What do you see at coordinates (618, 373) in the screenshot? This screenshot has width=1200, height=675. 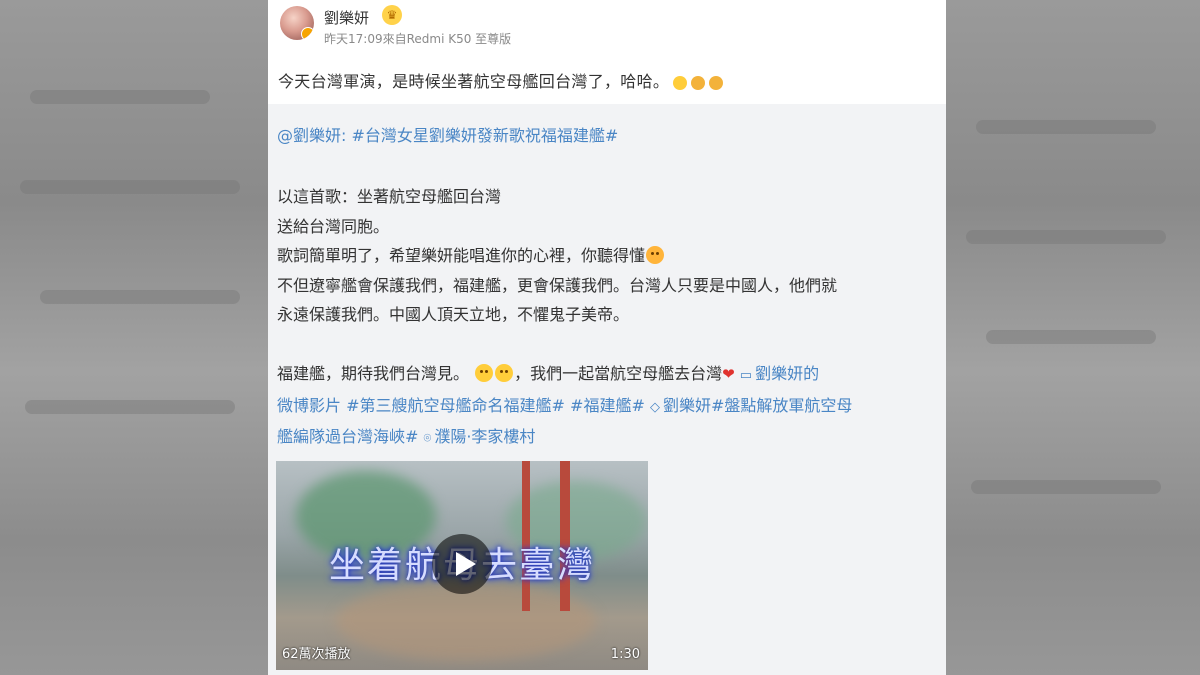 I see `body-line-text: ，我們一起當航空母艦去台灣` at bounding box center [618, 373].